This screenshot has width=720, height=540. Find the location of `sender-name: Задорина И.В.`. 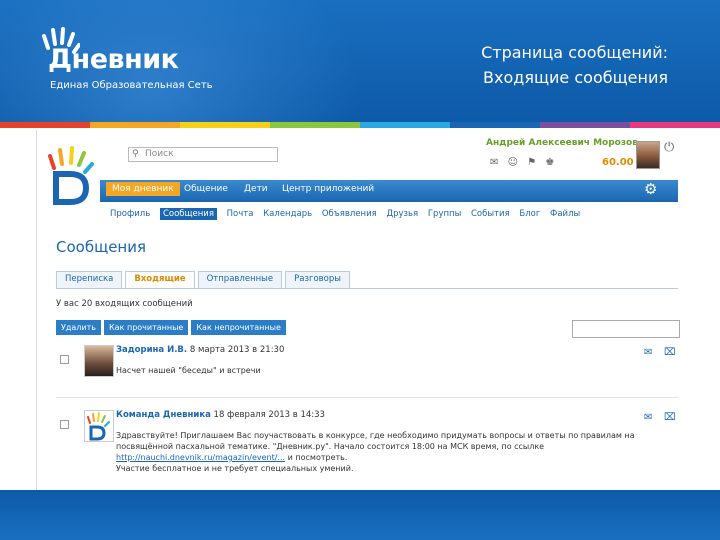

sender-name: Задорина И.В. is located at coordinates (151, 350).